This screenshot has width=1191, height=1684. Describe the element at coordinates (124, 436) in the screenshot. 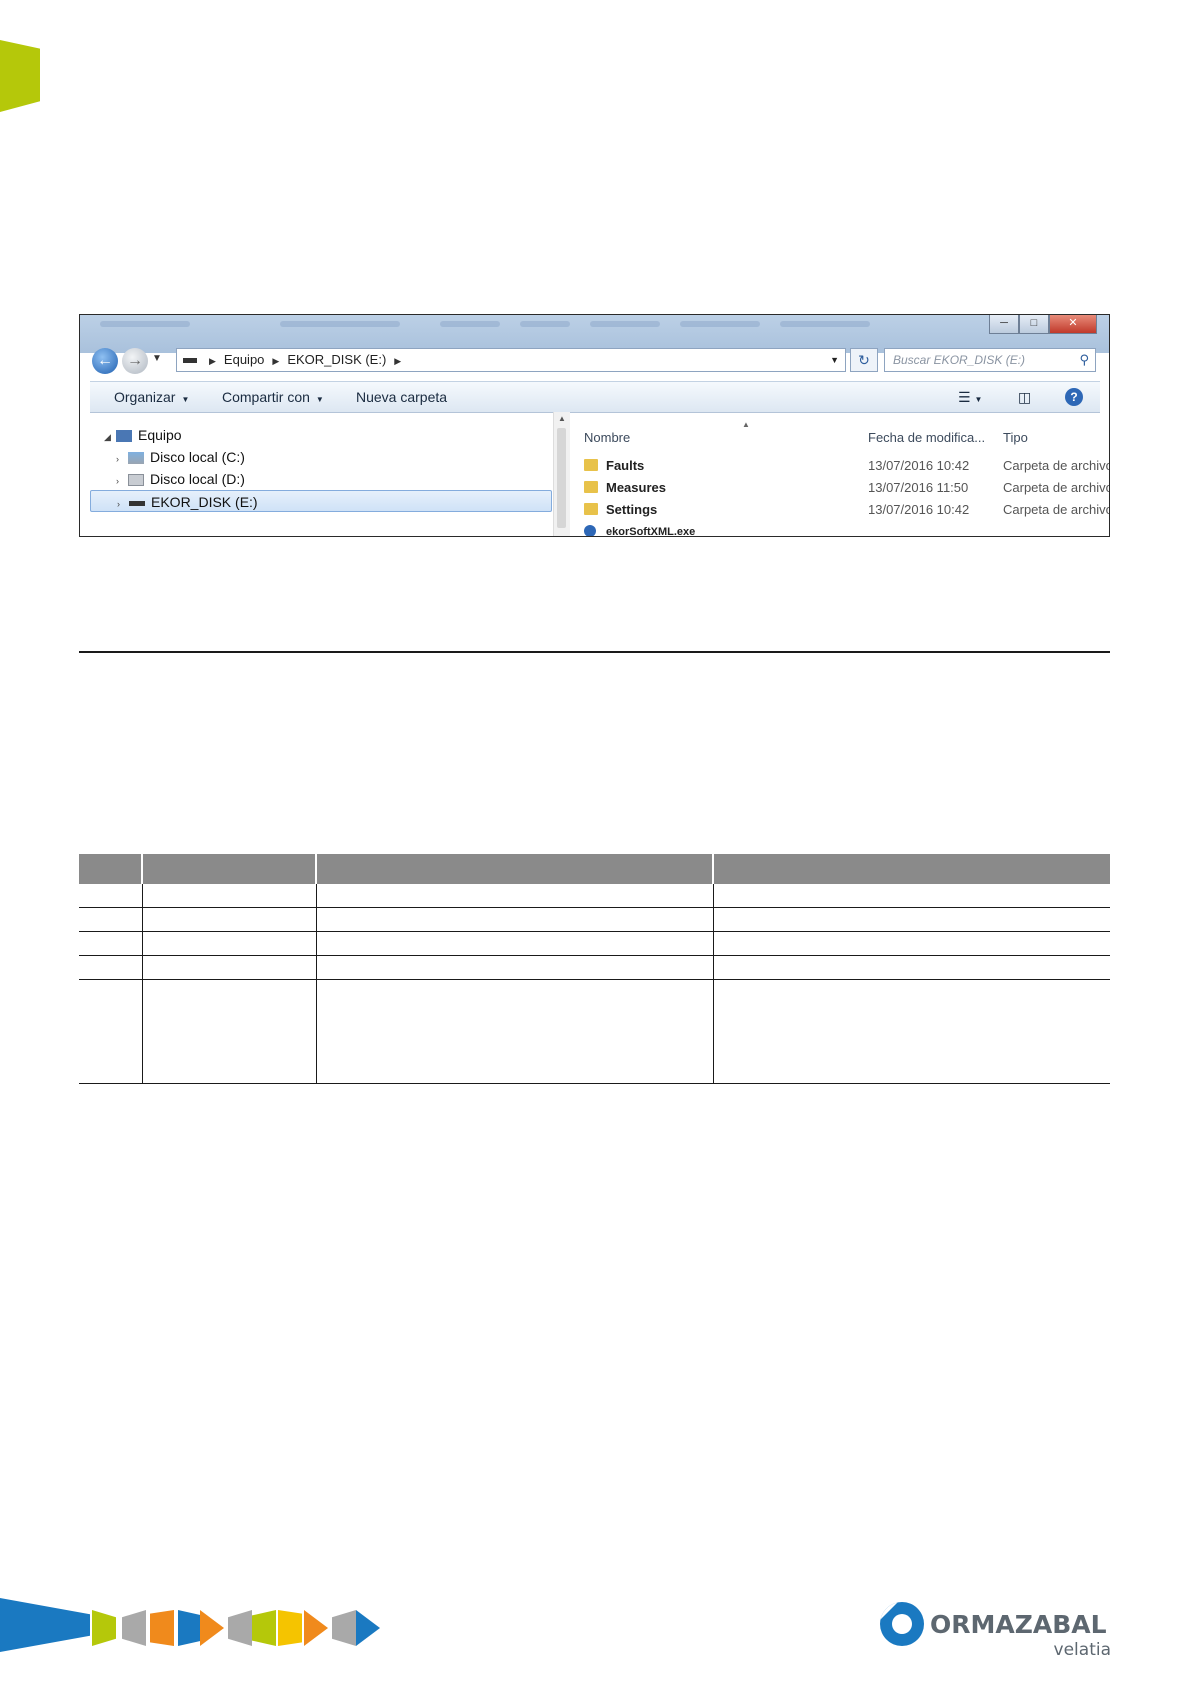

I see `computer-icon` at that location.